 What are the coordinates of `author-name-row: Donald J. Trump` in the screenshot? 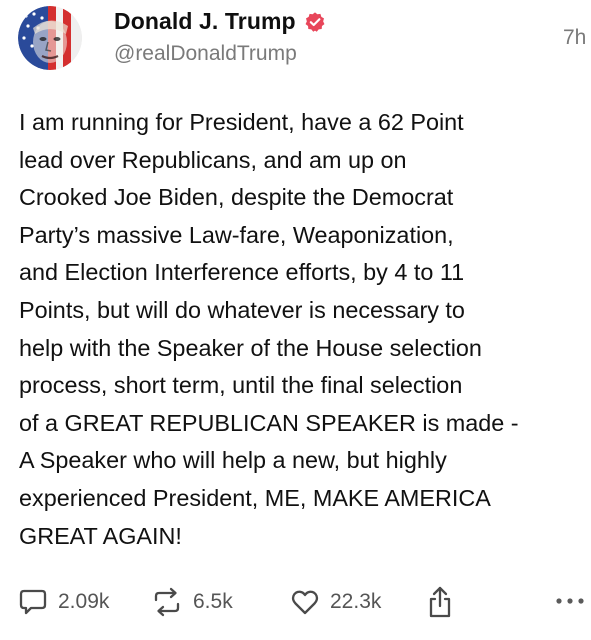 It's located at (220, 21).